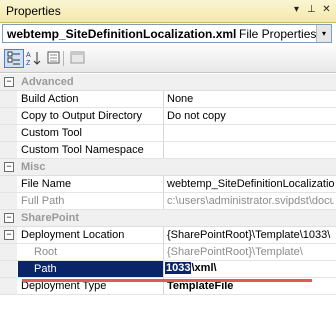 The height and width of the screenshot is (310, 336). I want to click on category-label: Misc, so click(33, 167).